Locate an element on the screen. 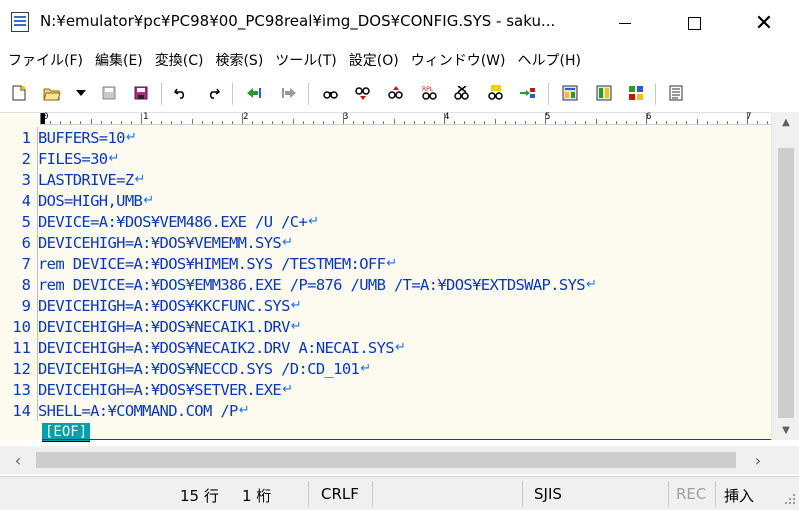  status-eol-type: CRLF is located at coordinates (340, 494).